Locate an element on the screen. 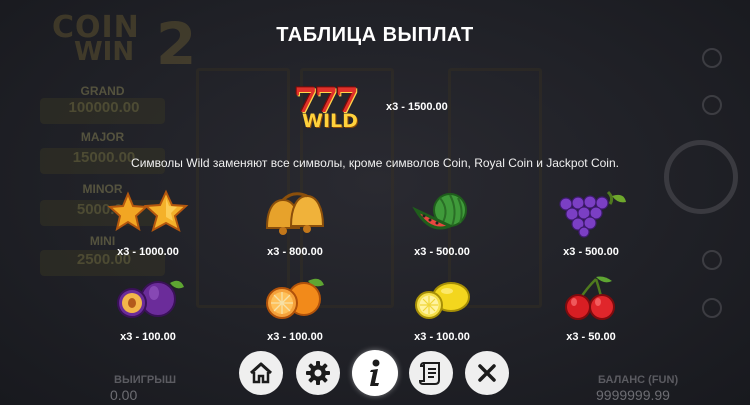  cherries-icon is located at coordinates (591, 299).